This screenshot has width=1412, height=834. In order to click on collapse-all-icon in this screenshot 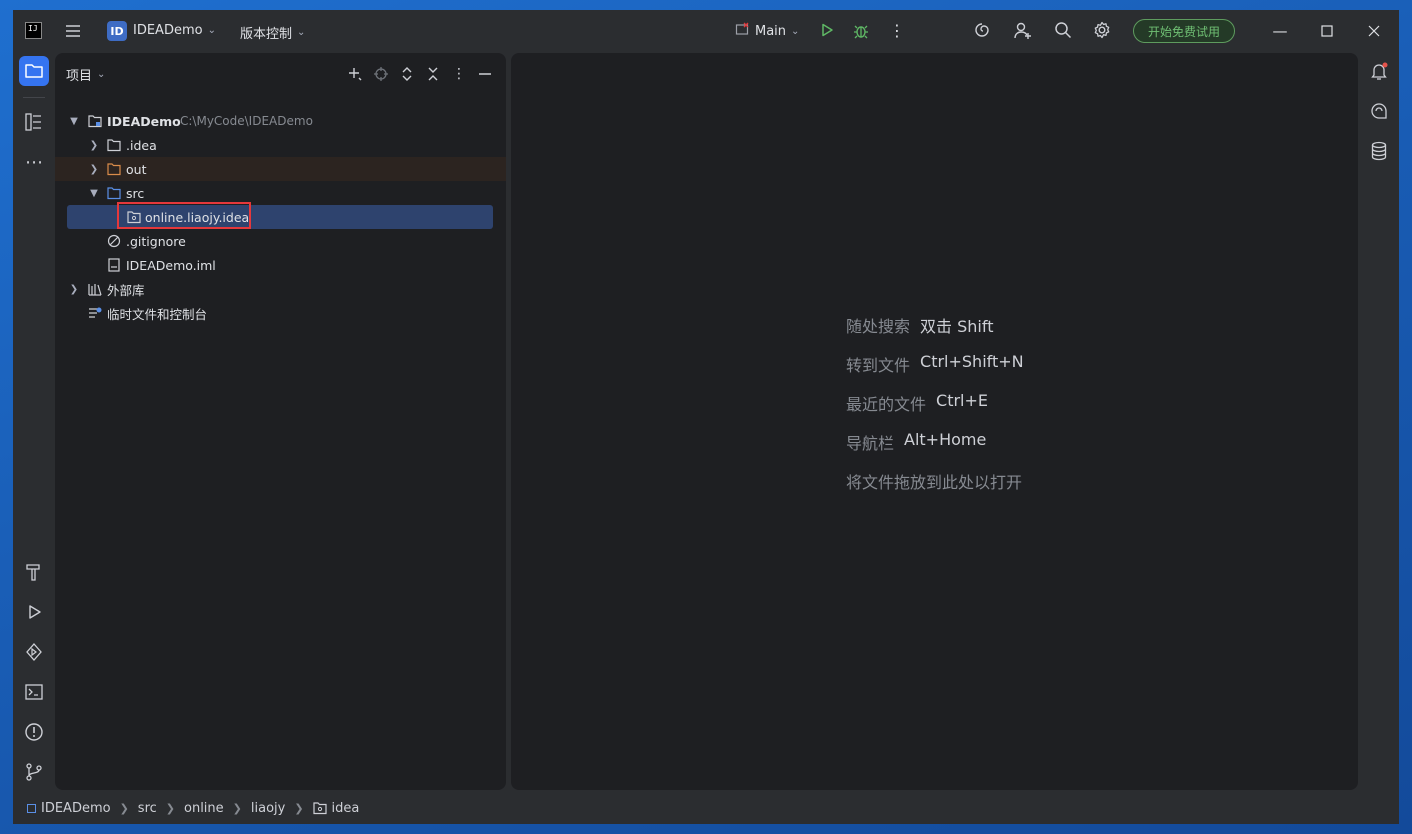, I will do `click(433, 74)`.